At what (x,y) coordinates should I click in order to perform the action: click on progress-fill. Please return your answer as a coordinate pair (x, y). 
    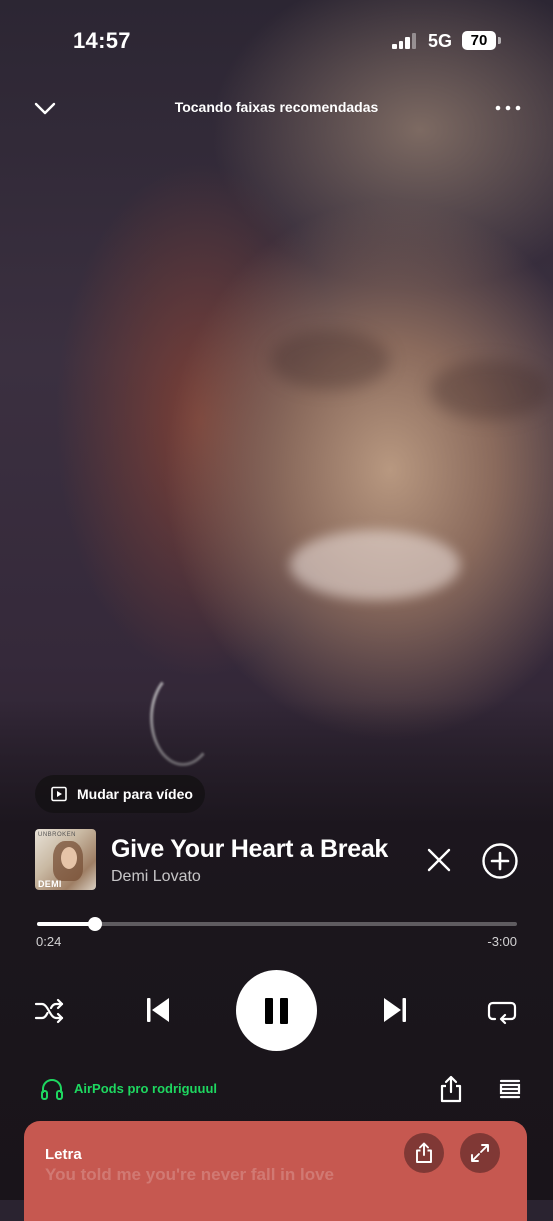
    Looking at the image, I should click on (66, 924).